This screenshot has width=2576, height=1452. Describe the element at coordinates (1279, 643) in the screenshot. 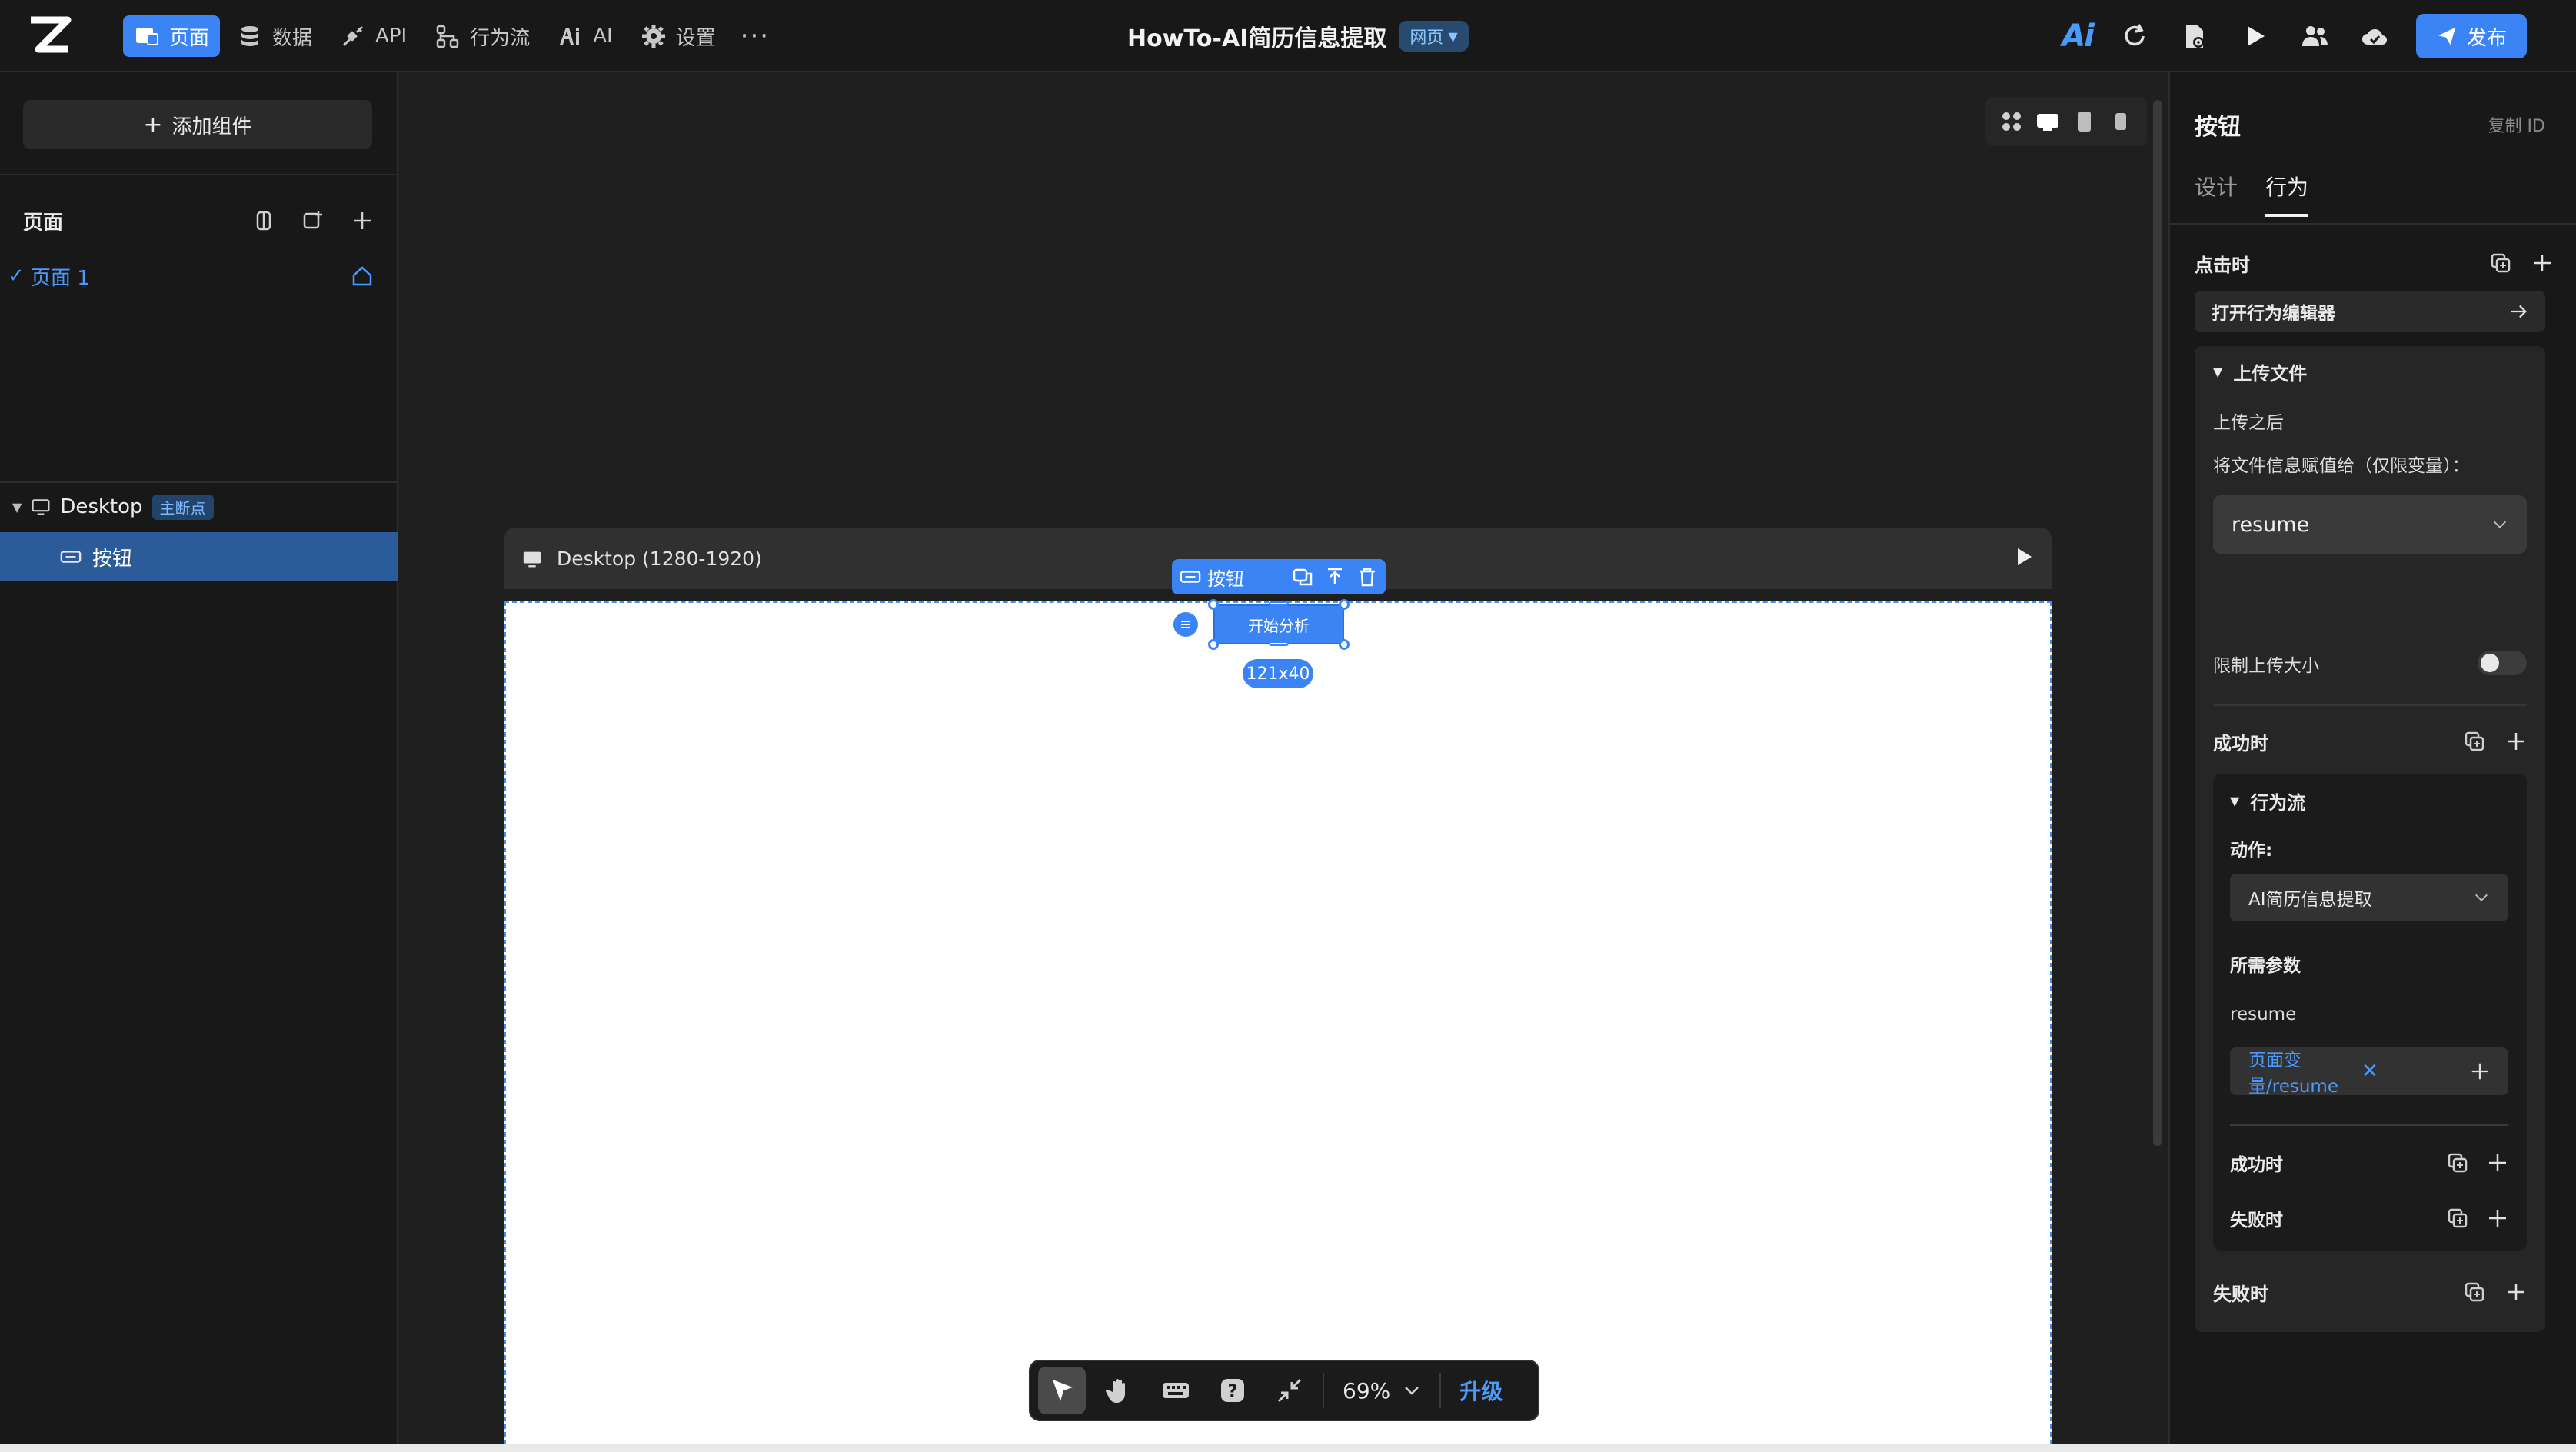

I see `resize-handle-bottom` at that location.